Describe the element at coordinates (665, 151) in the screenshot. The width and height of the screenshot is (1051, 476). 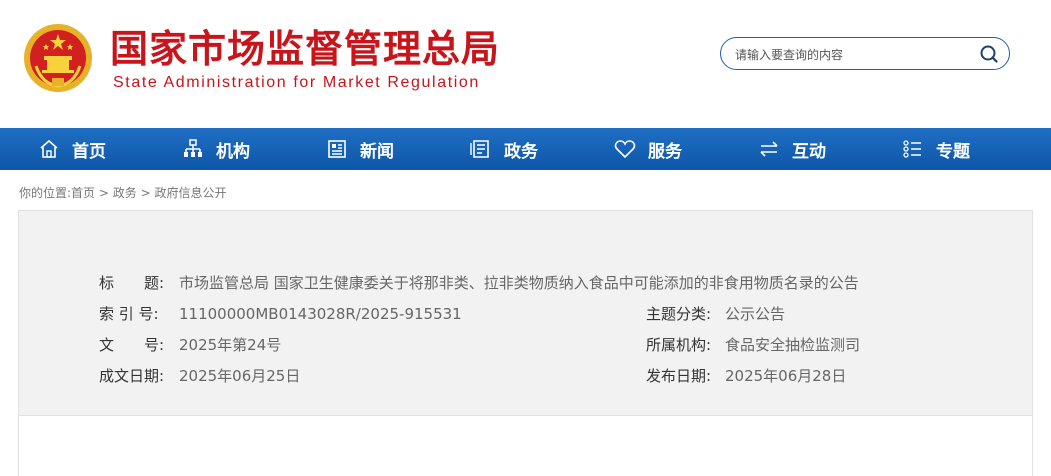
I see `nav-label: 服务` at that location.